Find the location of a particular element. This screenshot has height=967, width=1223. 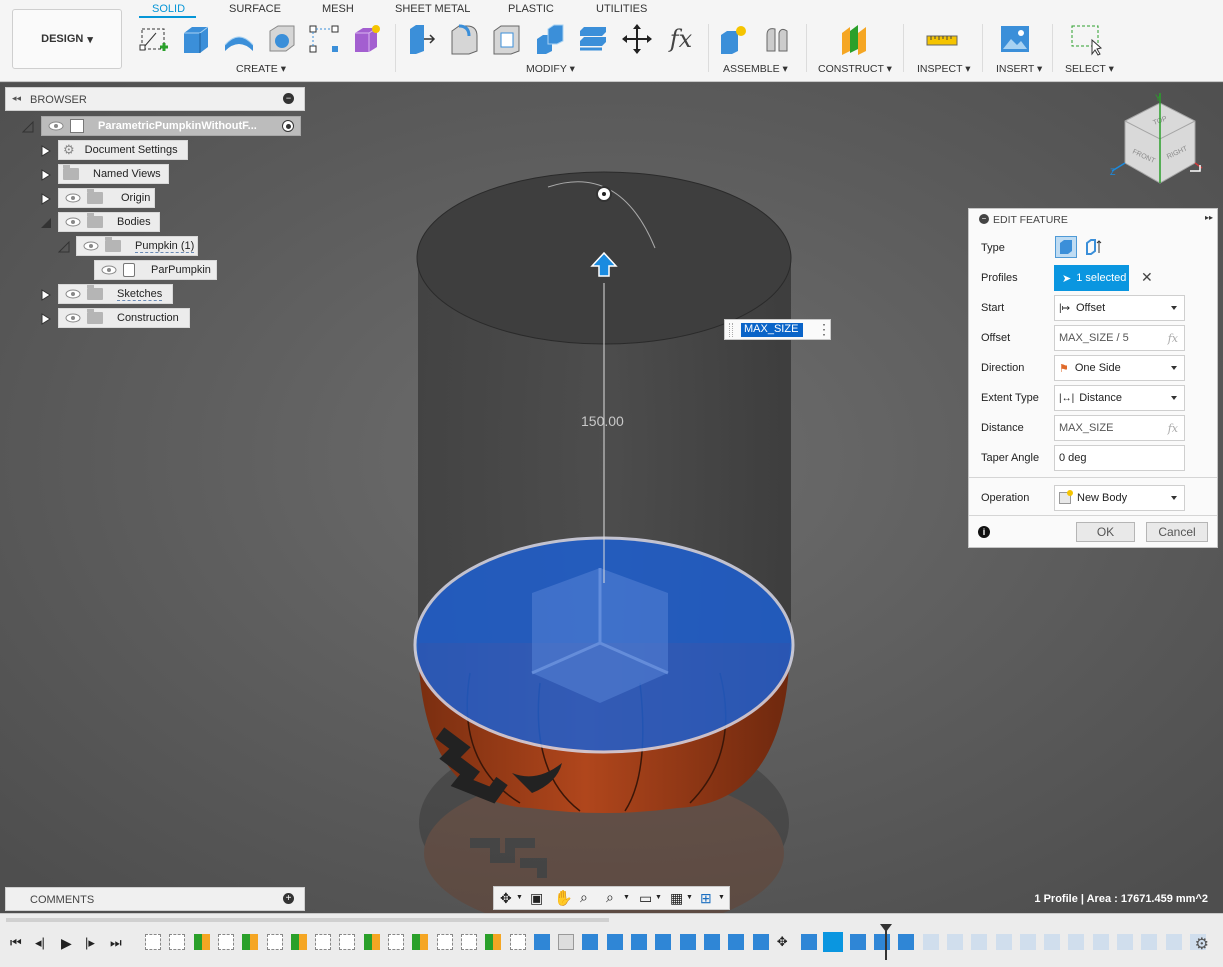

joint-icon is located at coordinates (777, 39).